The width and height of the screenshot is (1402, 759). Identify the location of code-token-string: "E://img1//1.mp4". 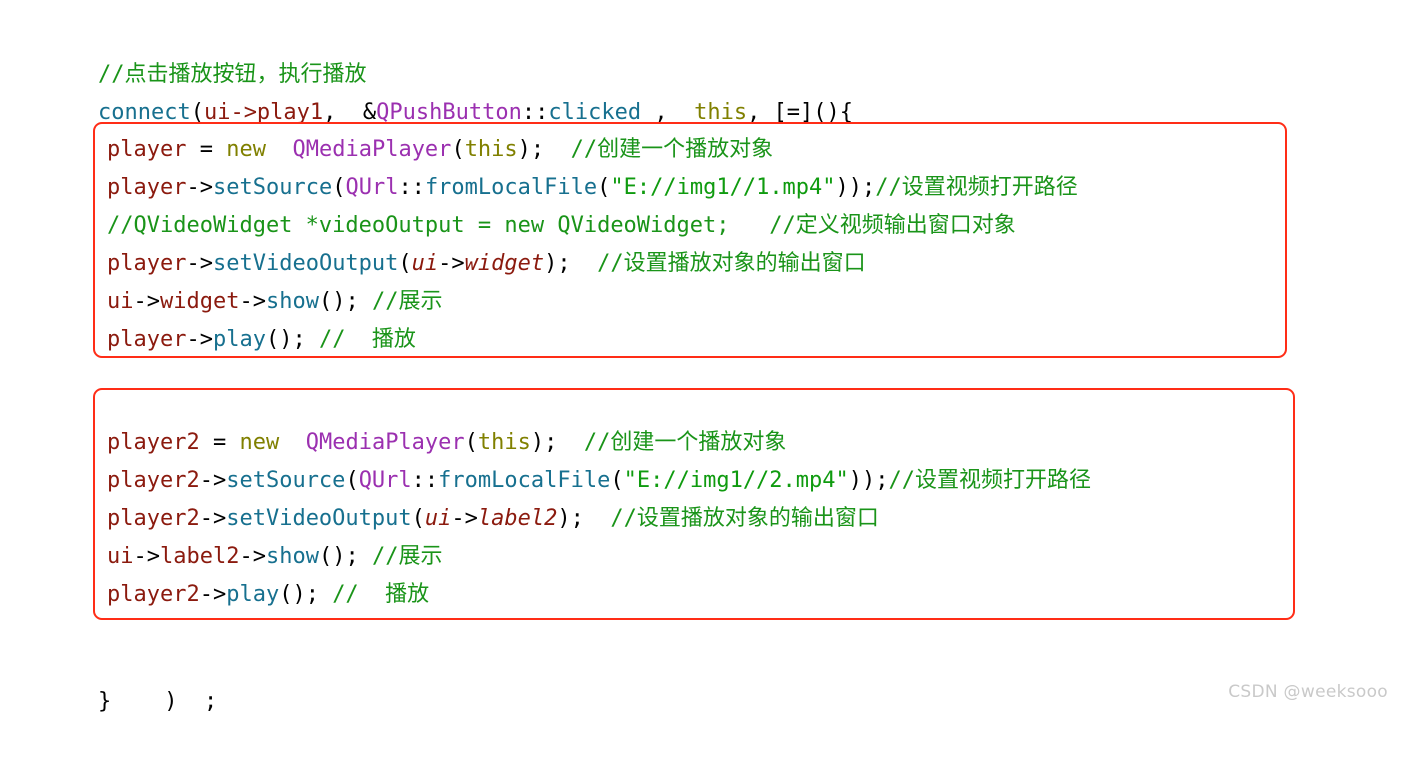
(723, 187).